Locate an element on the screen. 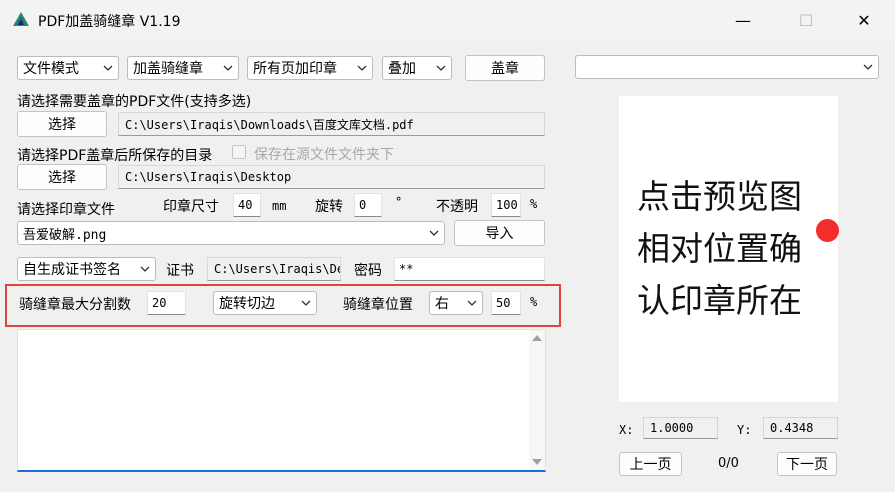 The image size is (895, 492). mode-select: 文件模式 is located at coordinates (68, 68).